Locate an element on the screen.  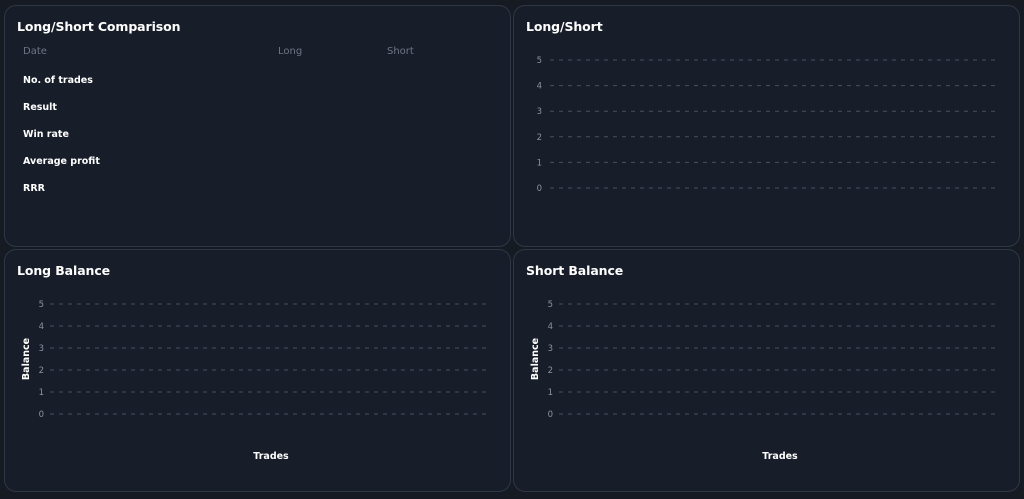
row-label-result: Result is located at coordinates (40, 107).